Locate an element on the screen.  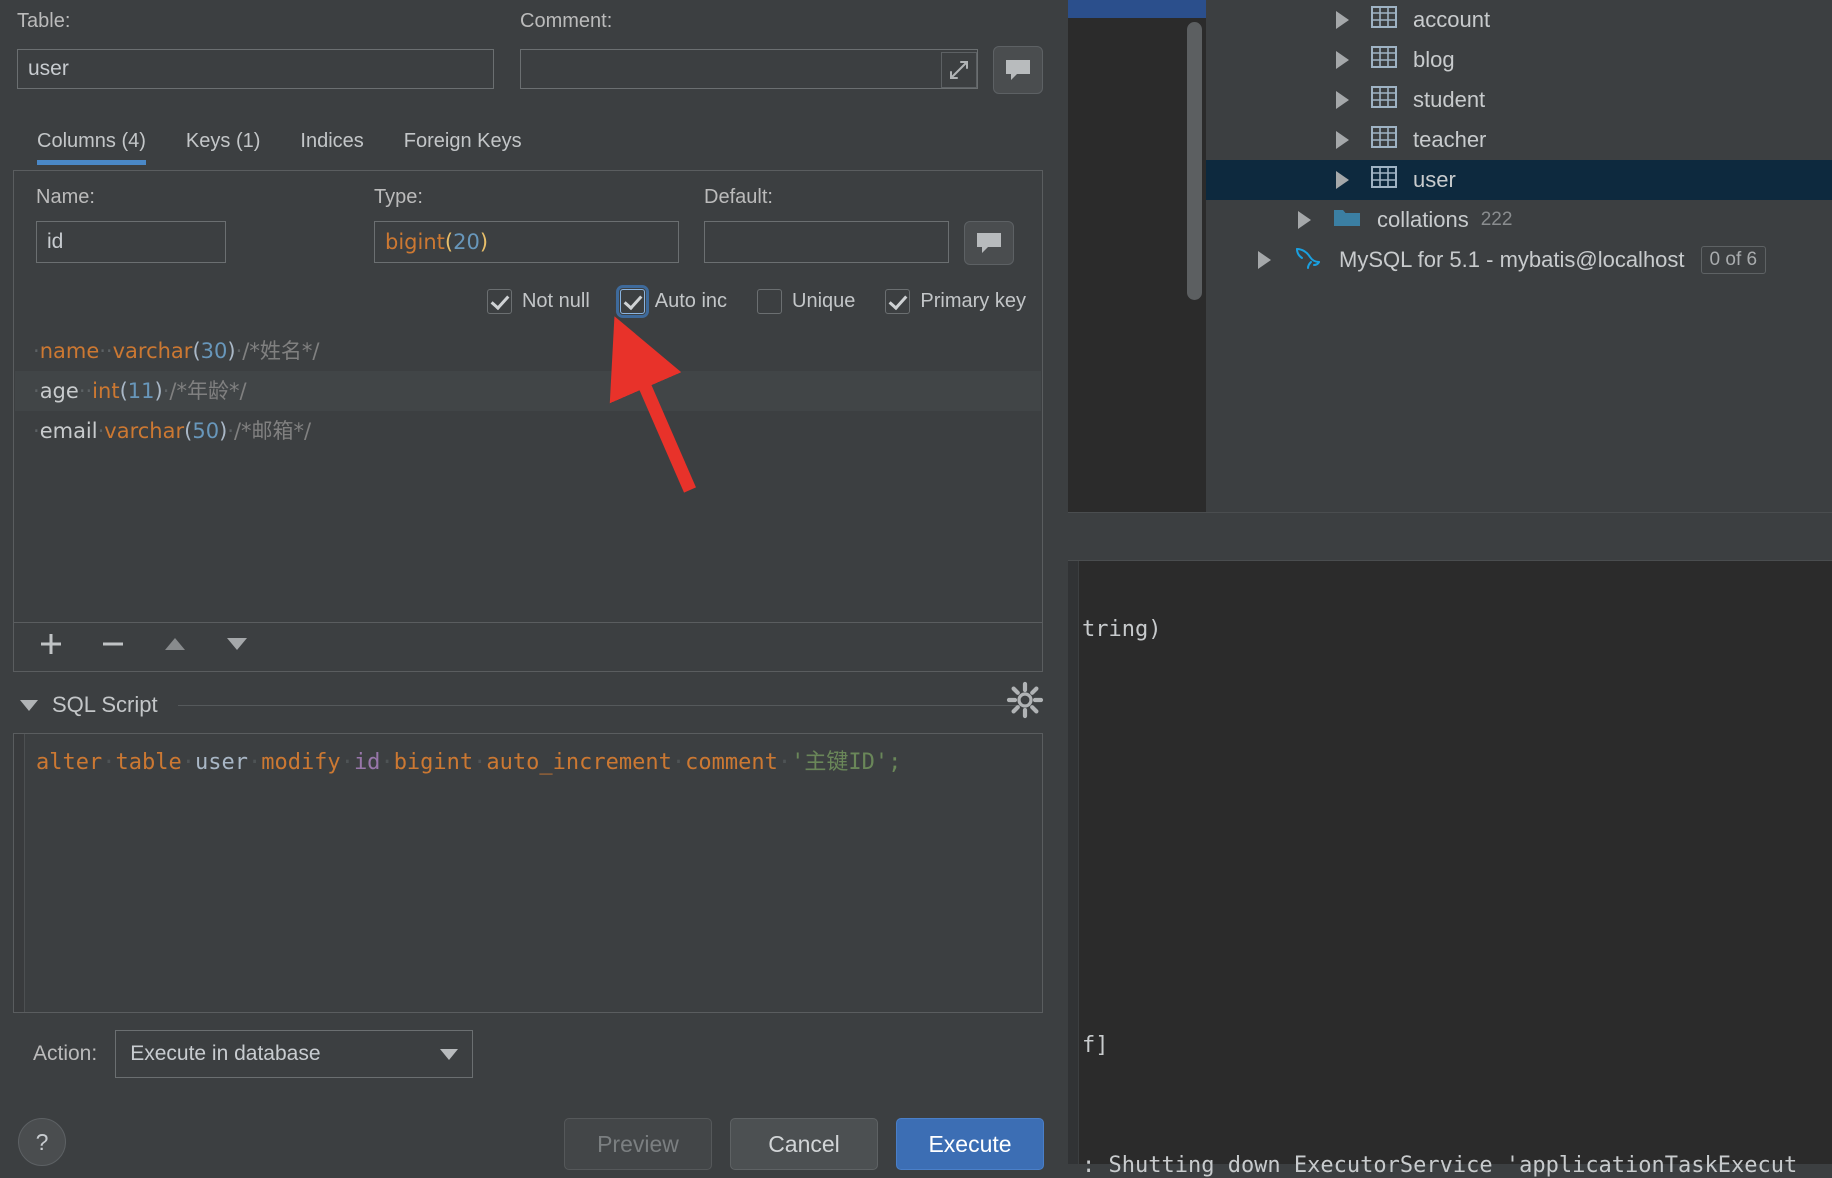
tree-item-label: collations is located at coordinates (1423, 219).